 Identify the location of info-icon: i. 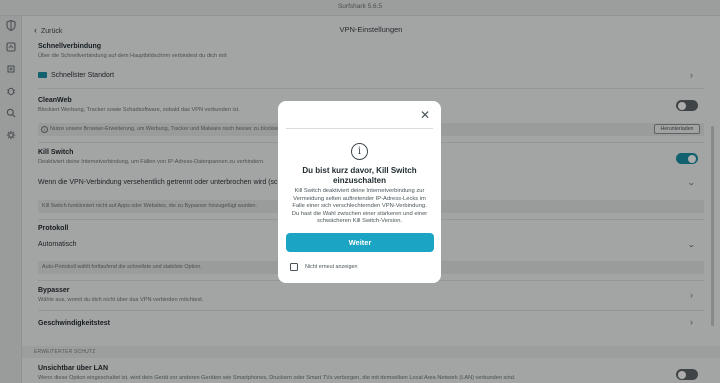
(359, 151).